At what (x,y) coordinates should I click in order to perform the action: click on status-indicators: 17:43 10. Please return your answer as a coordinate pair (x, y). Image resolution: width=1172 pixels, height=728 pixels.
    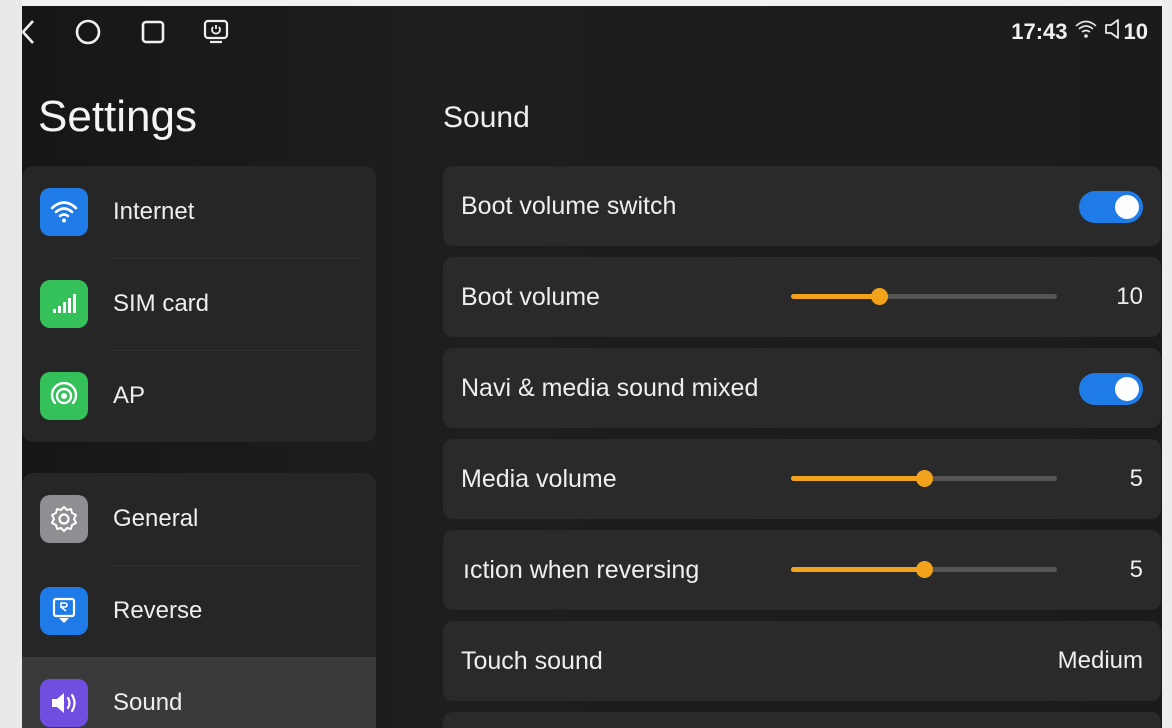
    Looking at the image, I should click on (1079, 32).